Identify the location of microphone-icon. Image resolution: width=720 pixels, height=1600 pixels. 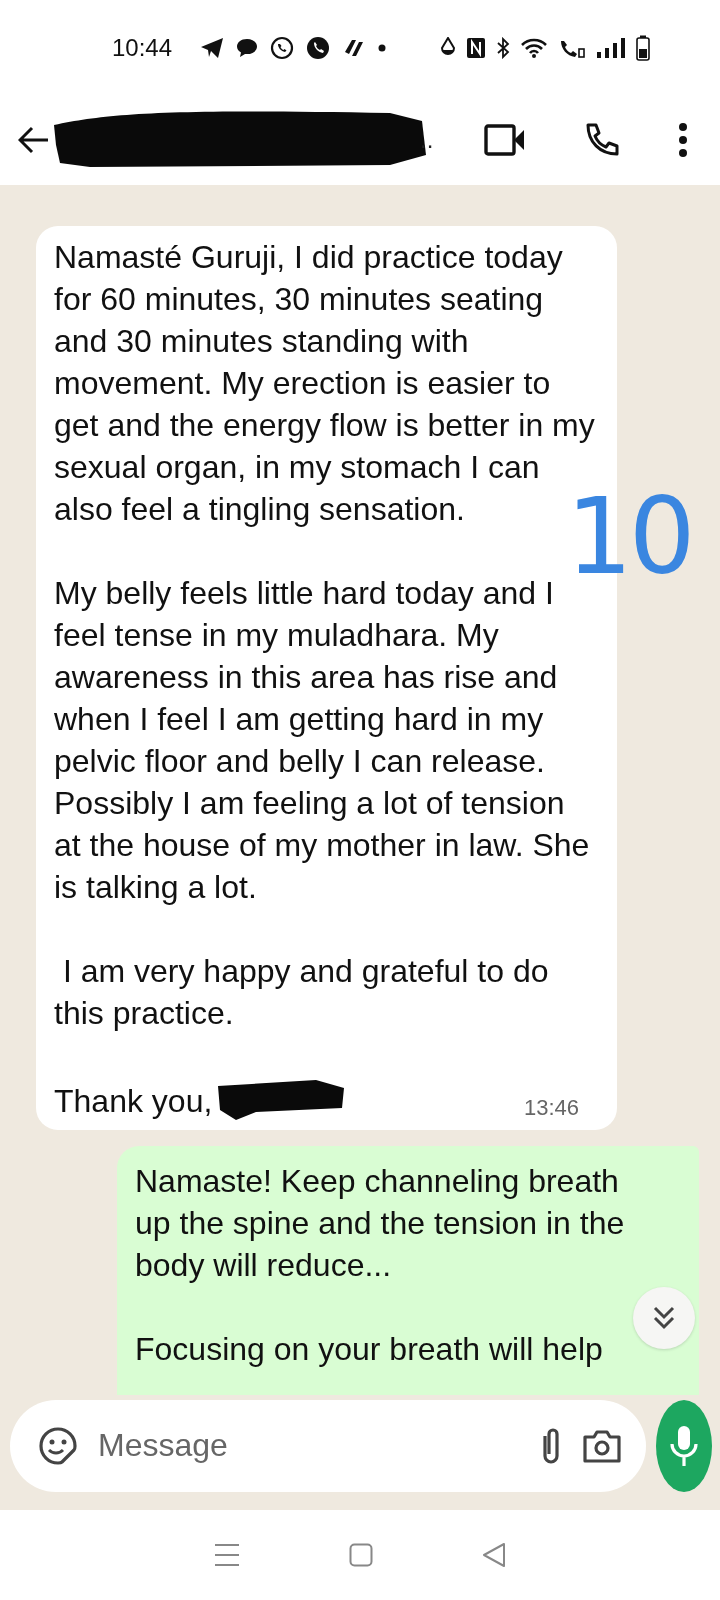
(684, 1445).